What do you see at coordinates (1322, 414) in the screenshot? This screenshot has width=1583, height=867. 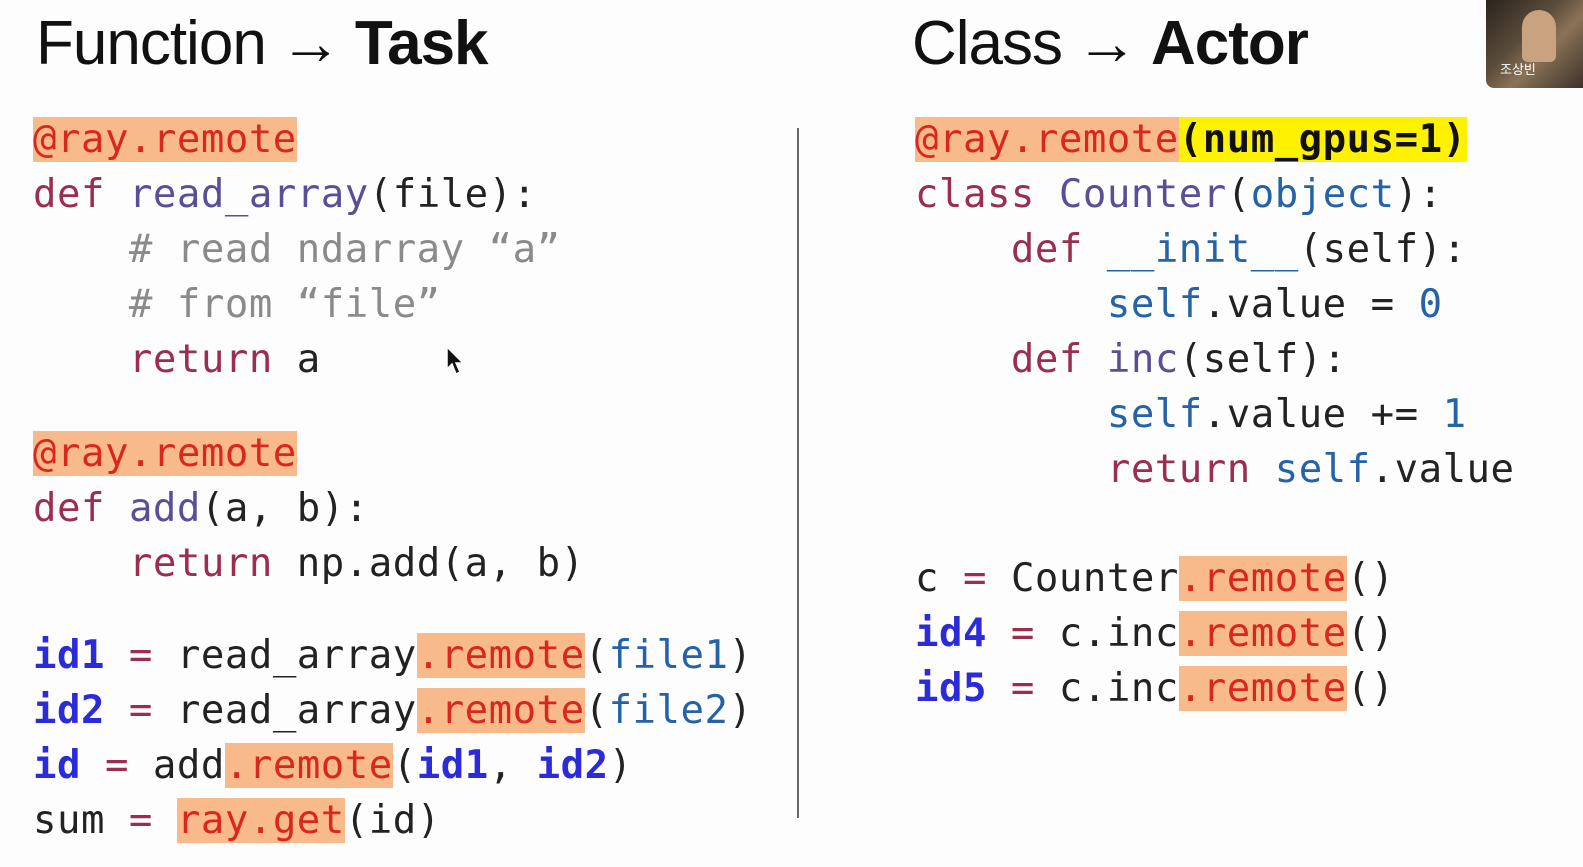 I see `assignment: .value +=` at bounding box center [1322, 414].